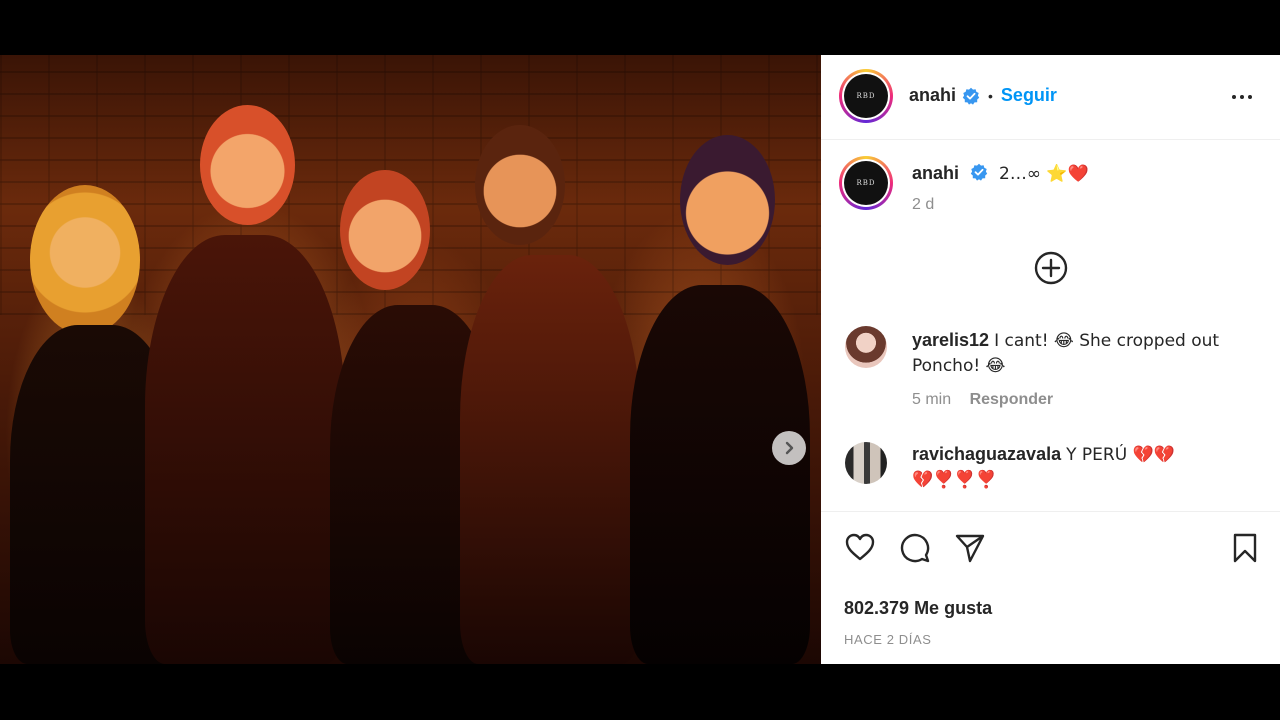  What do you see at coordinates (1012, 399) in the screenshot?
I see `reply-button: Responder` at bounding box center [1012, 399].